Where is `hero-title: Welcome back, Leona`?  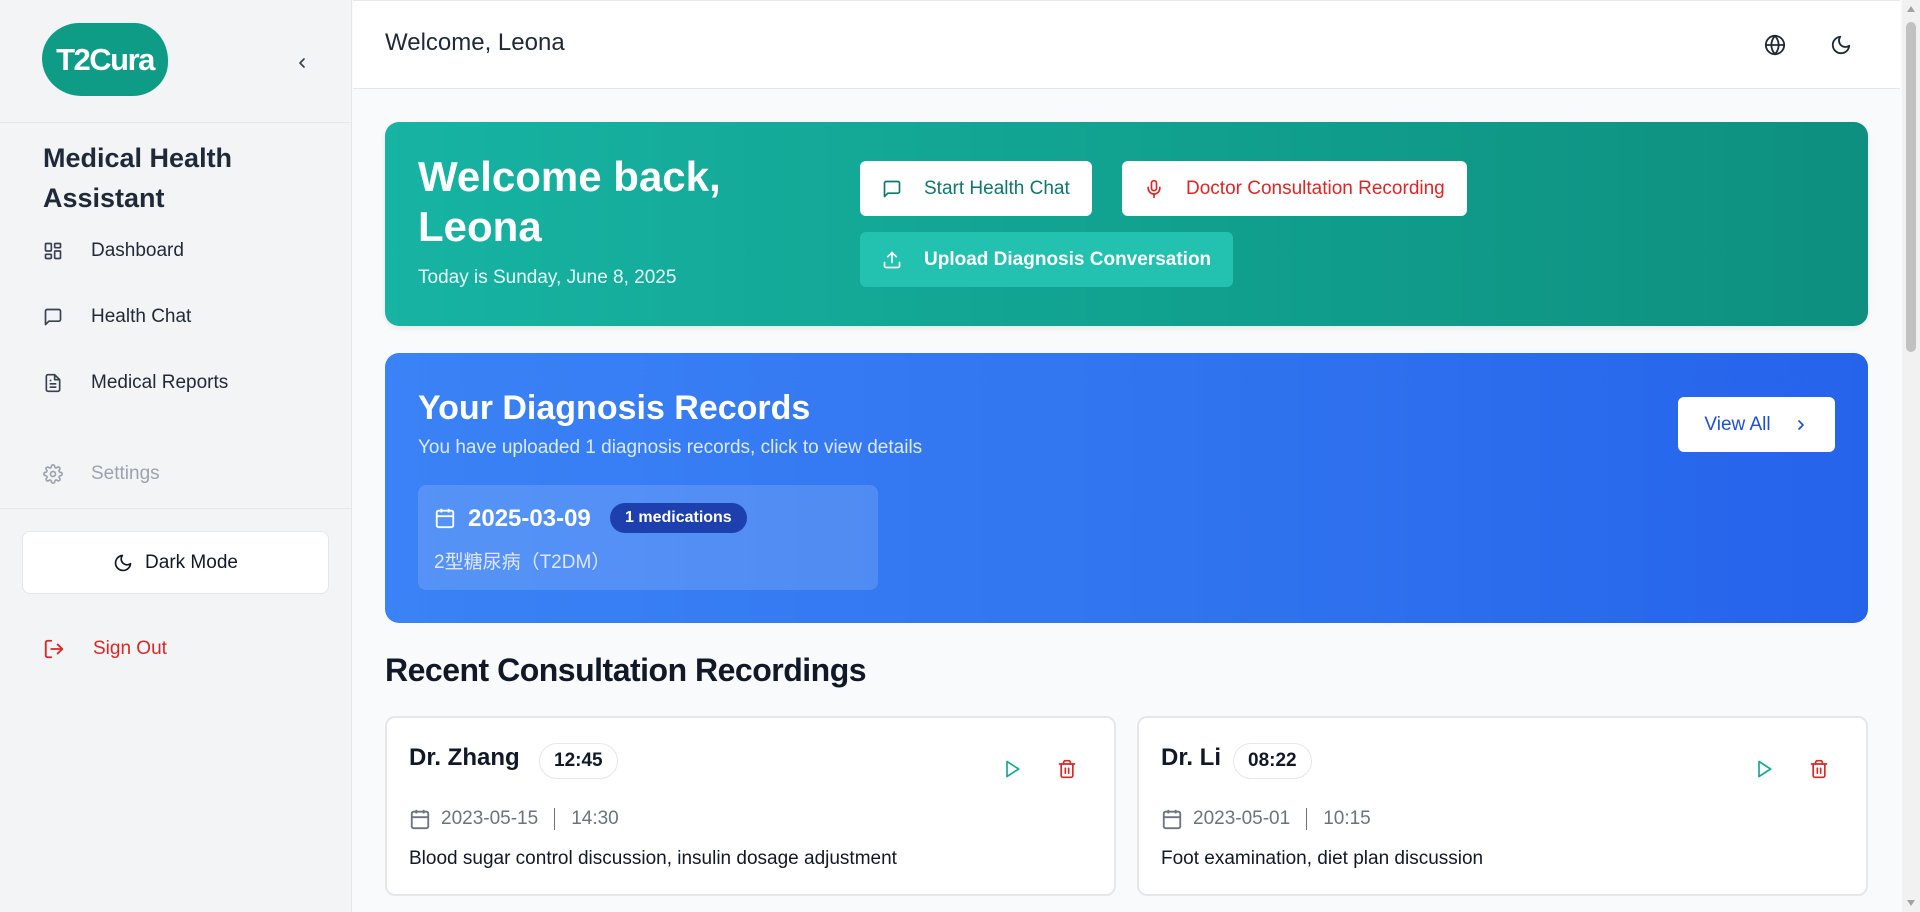
hero-title: Welcome back, Leona is located at coordinates (569, 201).